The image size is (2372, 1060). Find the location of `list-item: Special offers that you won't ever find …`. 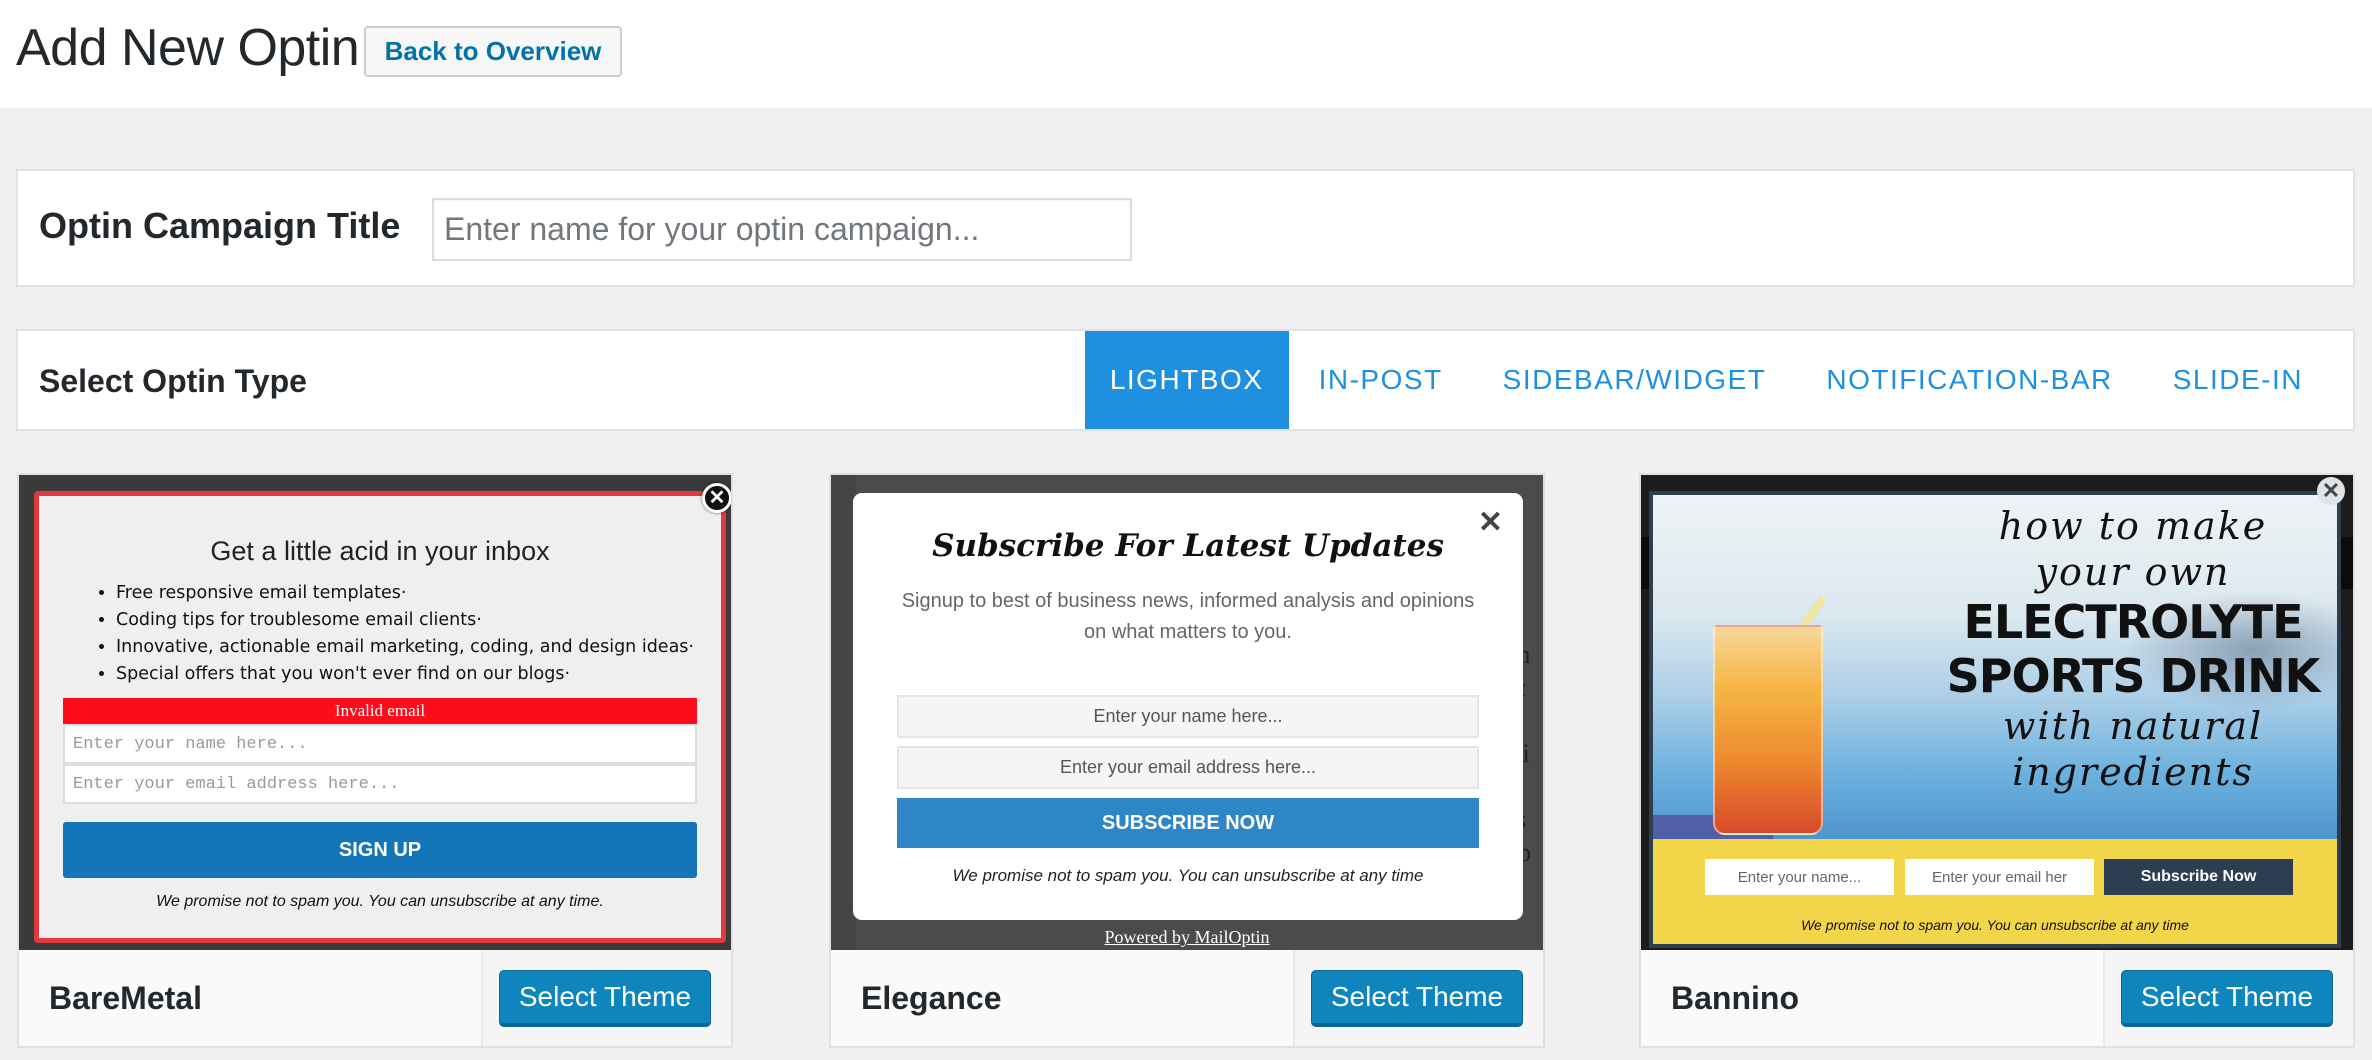

list-item: Special offers that you won't ever find … is located at coordinates (405, 674).